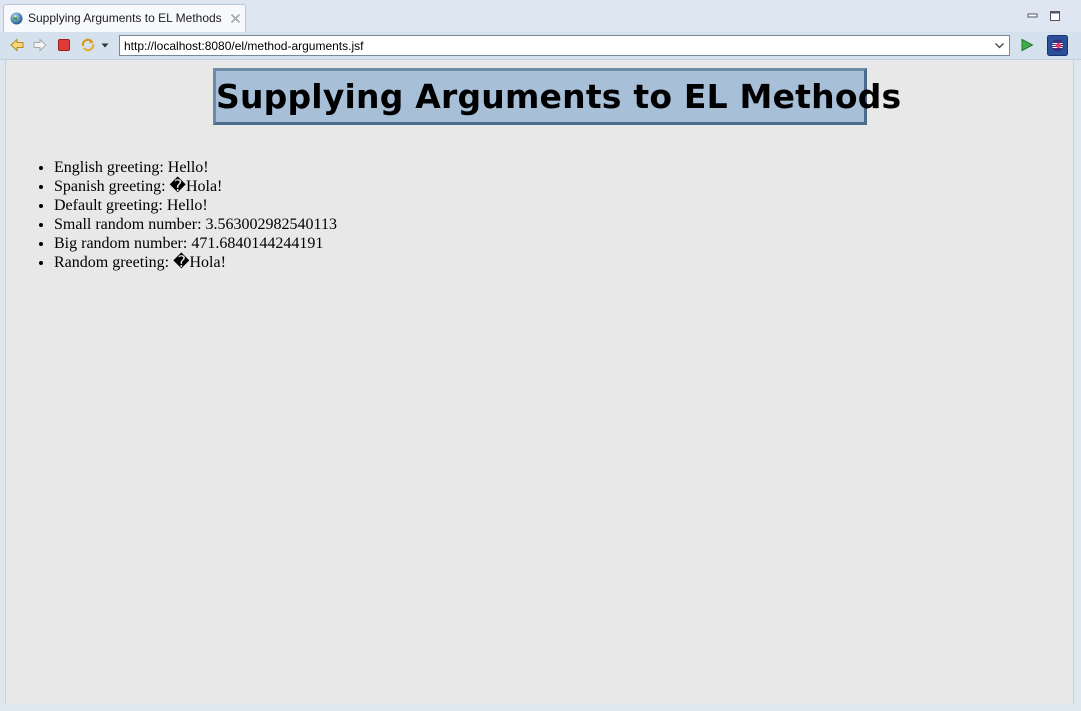 The height and width of the screenshot is (711, 1081). I want to click on navigation-toolbar, so click(540, 46).